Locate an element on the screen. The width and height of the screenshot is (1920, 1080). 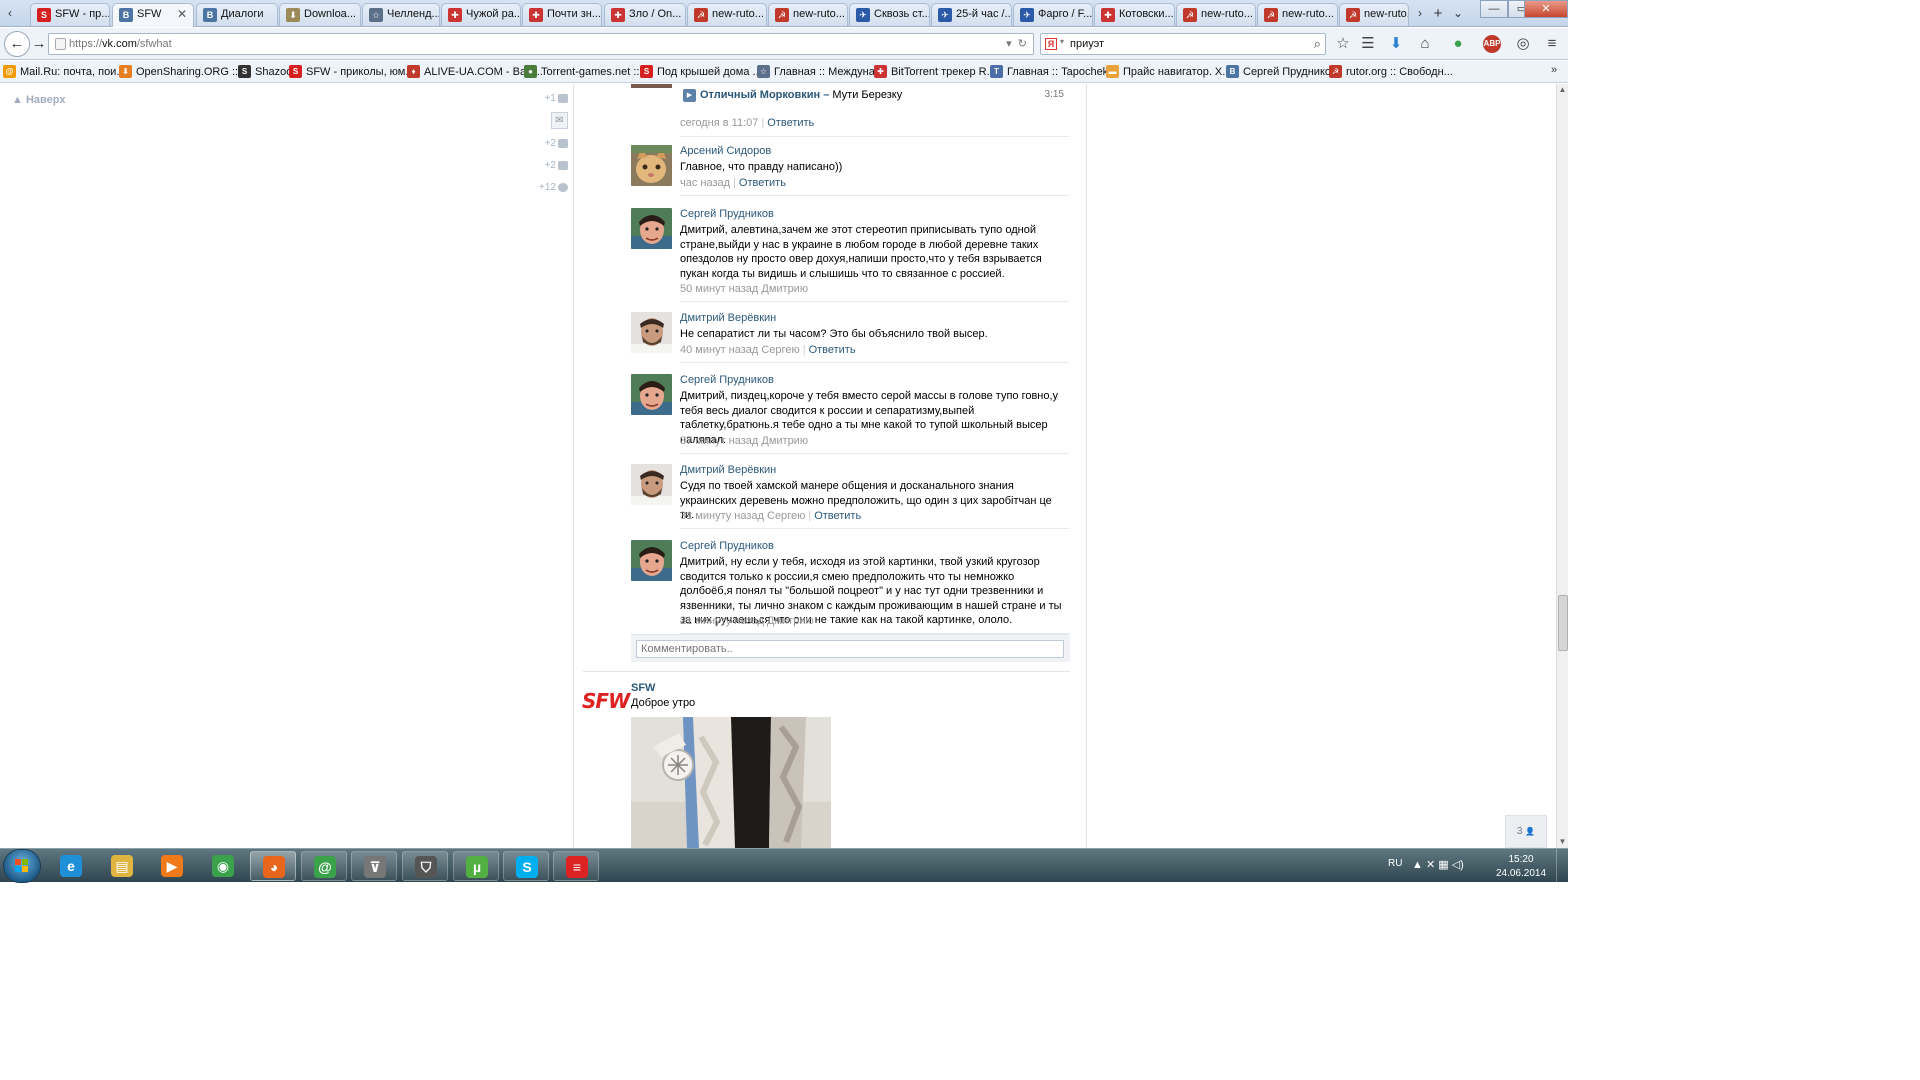
start-button is located at coordinates (22, 866).